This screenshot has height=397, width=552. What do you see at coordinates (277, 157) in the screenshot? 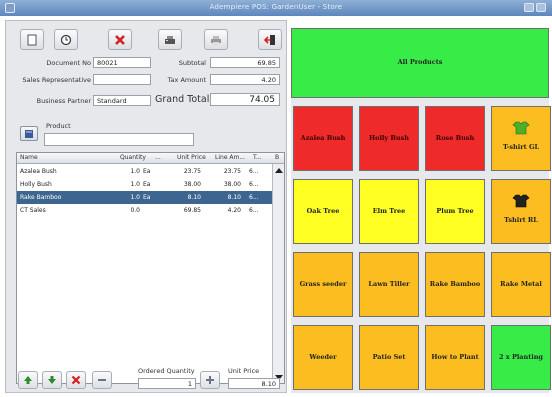
I see `column-chooser: B` at bounding box center [277, 157].